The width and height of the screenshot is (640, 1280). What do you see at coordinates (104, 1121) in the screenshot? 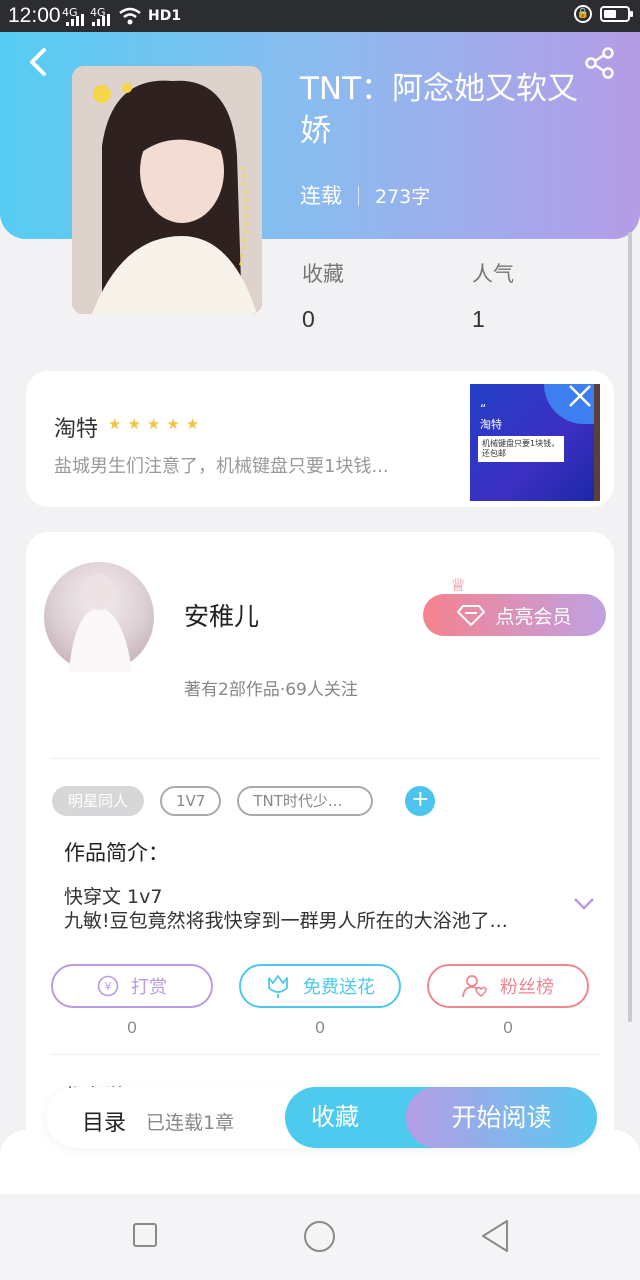
I see `toc-button: 目录` at bounding box center [104, 1121].